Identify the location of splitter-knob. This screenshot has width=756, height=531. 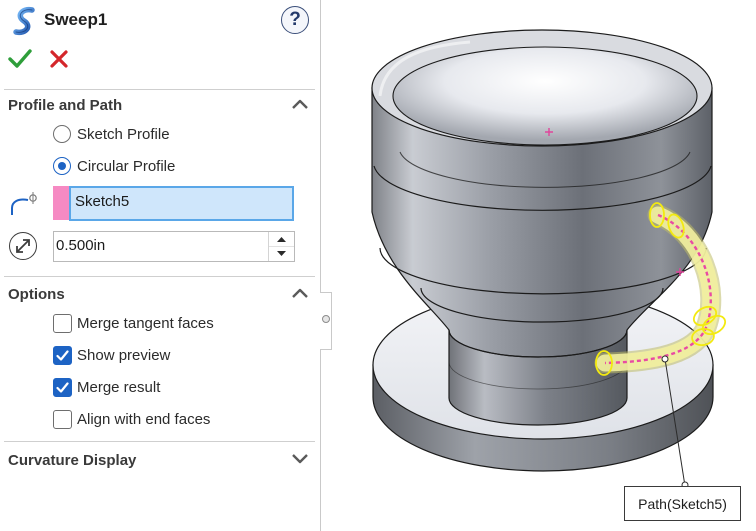
(326, 319).